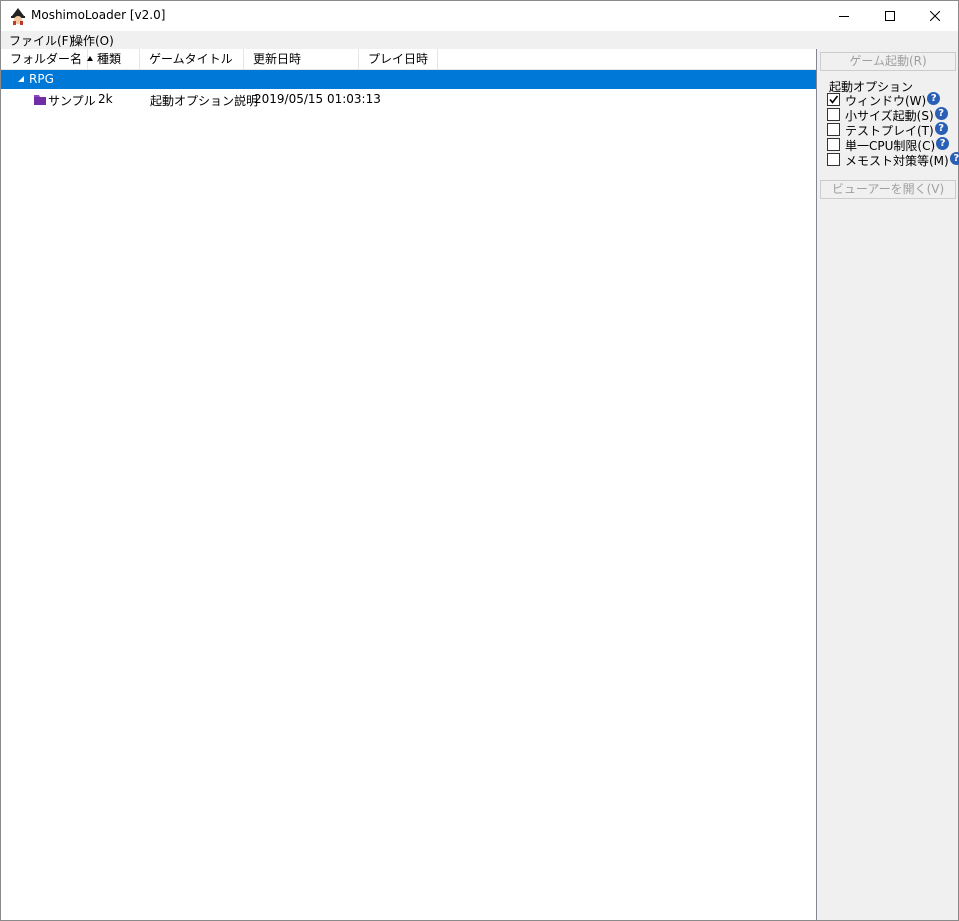 The height and width of the screenshot is (921, 959). What do you see at coordinates (109, 59) in the screenshot?
I see `column-label: 種類` at bounding box center [109, 59].